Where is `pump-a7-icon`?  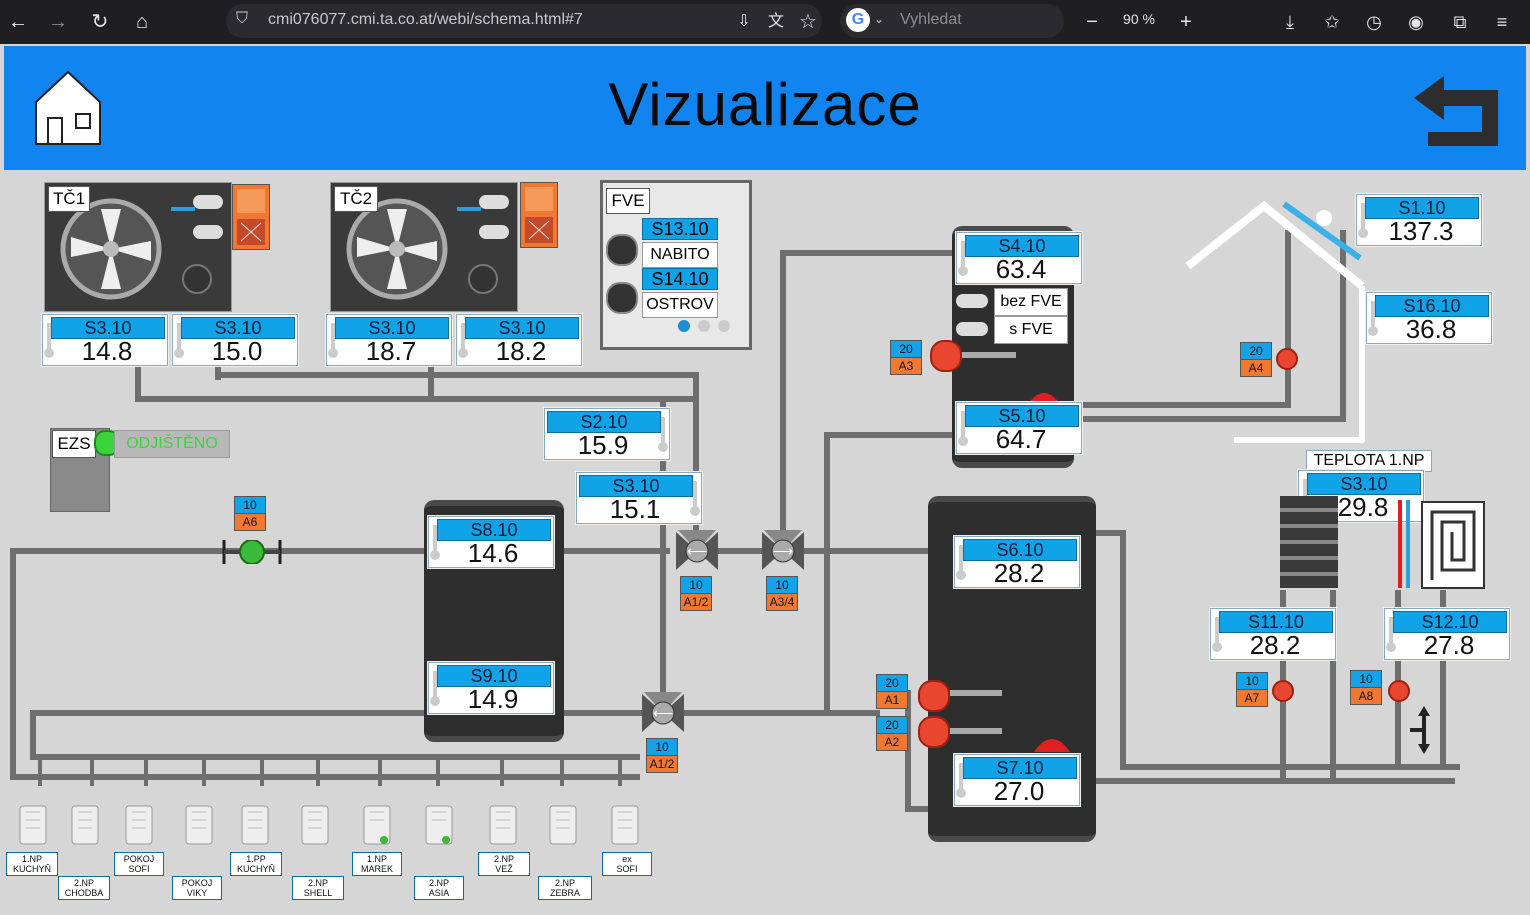
pump-a7-icon is located at coordinates (1283, 691).